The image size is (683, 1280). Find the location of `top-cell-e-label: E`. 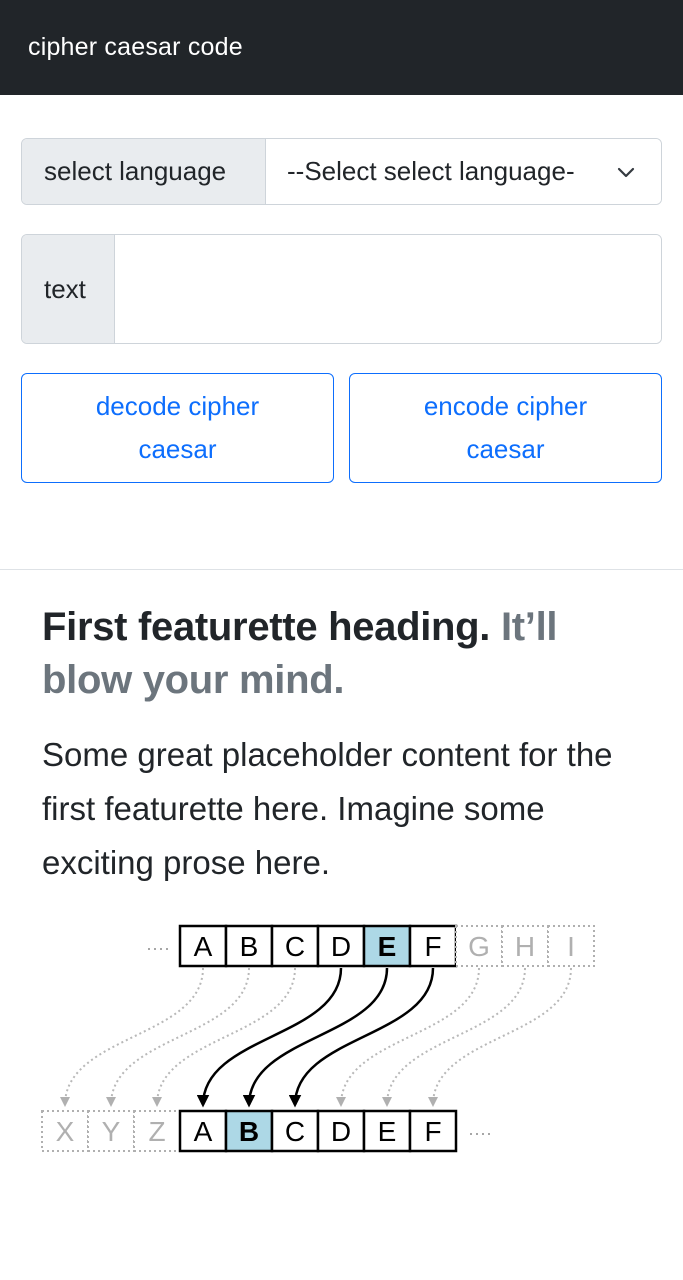

top-cell-e-label: E is located at coordinates (387, 946).